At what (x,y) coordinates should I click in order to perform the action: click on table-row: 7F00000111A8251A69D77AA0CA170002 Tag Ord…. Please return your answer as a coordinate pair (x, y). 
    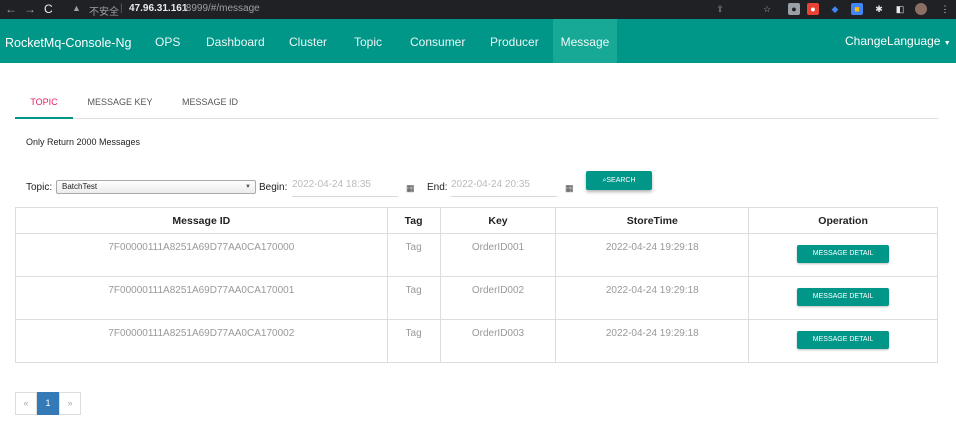
    Looking at the image, I should click on (476, 341).